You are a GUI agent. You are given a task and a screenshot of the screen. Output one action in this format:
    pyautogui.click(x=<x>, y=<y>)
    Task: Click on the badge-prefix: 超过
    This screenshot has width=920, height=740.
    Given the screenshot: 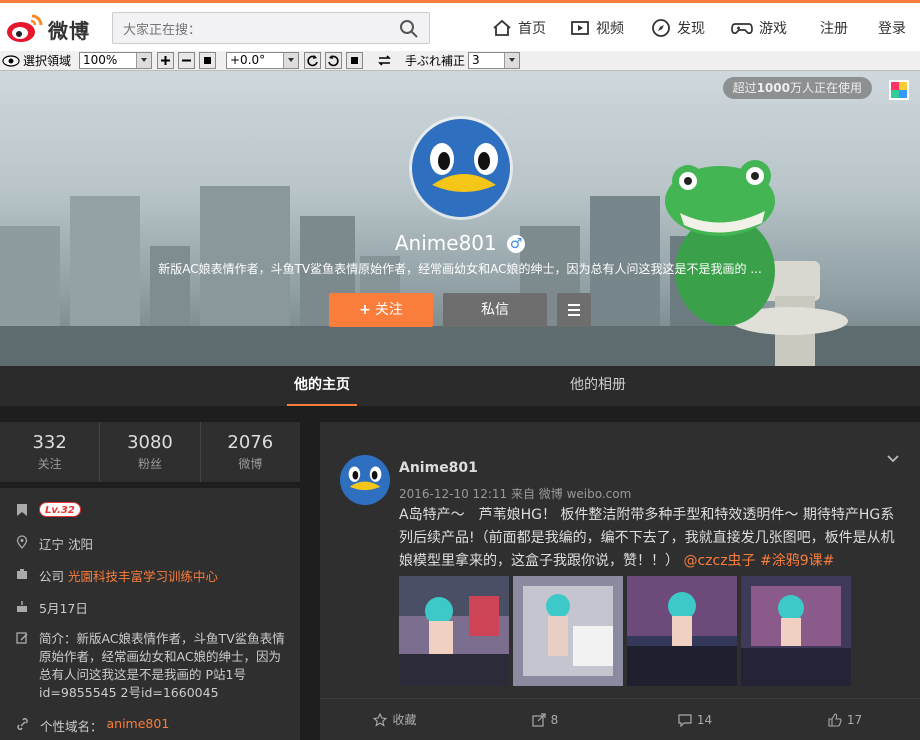 What is the action you would take?
    pyautogui.click(x=744, y=88)
    